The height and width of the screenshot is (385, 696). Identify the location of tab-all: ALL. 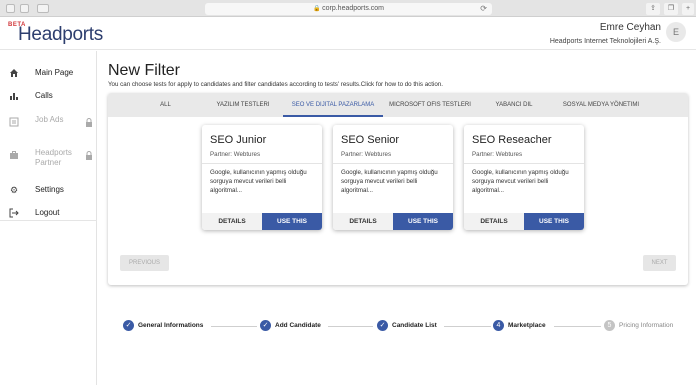
(165, 105).